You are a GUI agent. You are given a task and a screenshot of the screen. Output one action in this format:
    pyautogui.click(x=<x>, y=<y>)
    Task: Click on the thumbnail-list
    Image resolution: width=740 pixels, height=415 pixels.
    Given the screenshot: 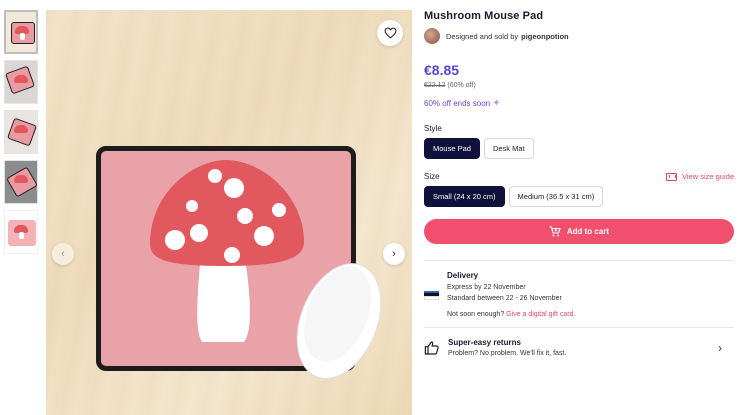 What is the action you would take?
    pyautogui.click(x=22, y=135)
    